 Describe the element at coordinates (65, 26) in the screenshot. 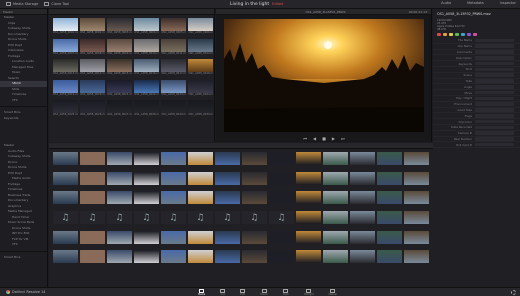

I see `clip-thumbnail: OS1_A058_0001.mov` at that location.